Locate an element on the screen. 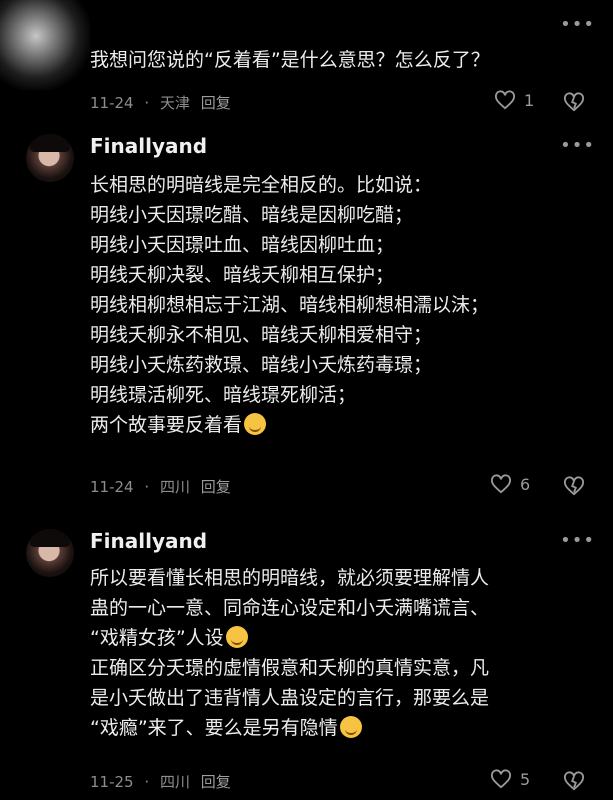 The height and width of the screenshot is (800, 613). comment-line: 明线璟活柳死、暗线璟死柳活； is located at coordinates (223, 395).